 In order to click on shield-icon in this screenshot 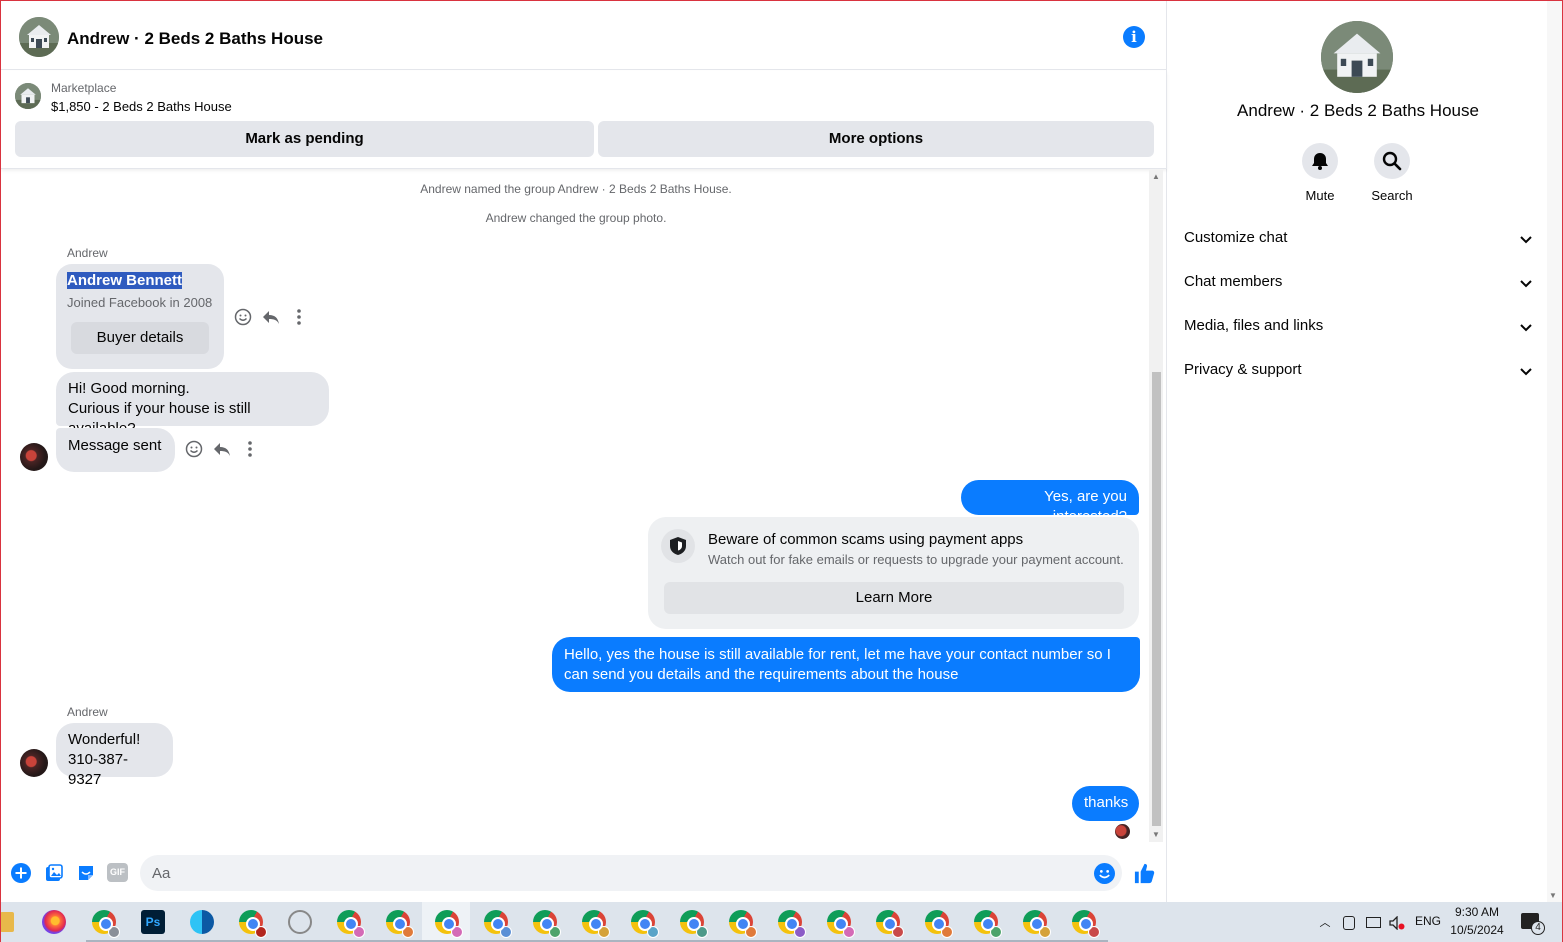, I will do `click(678, 546)`.